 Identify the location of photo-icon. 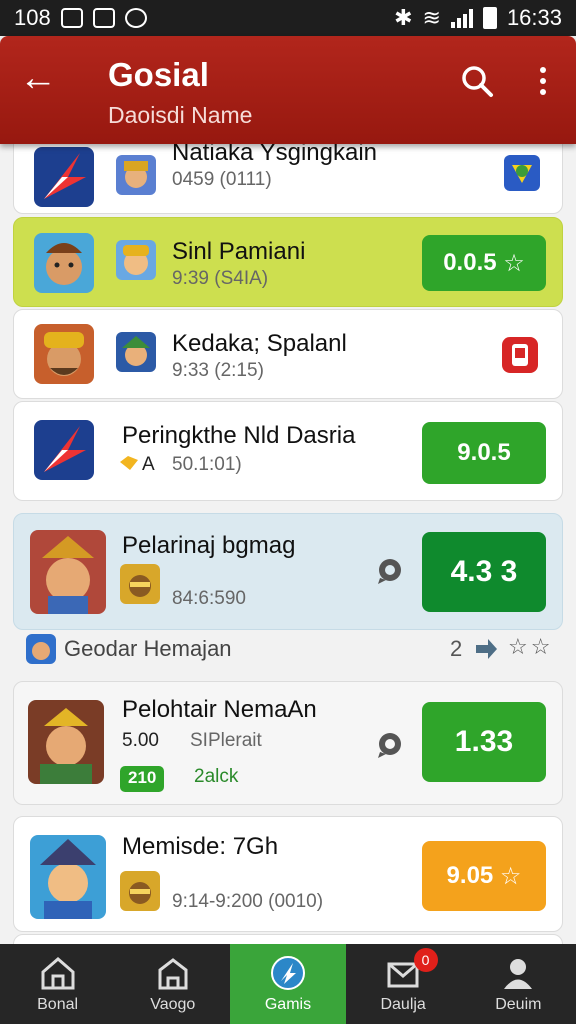
(103, 18).